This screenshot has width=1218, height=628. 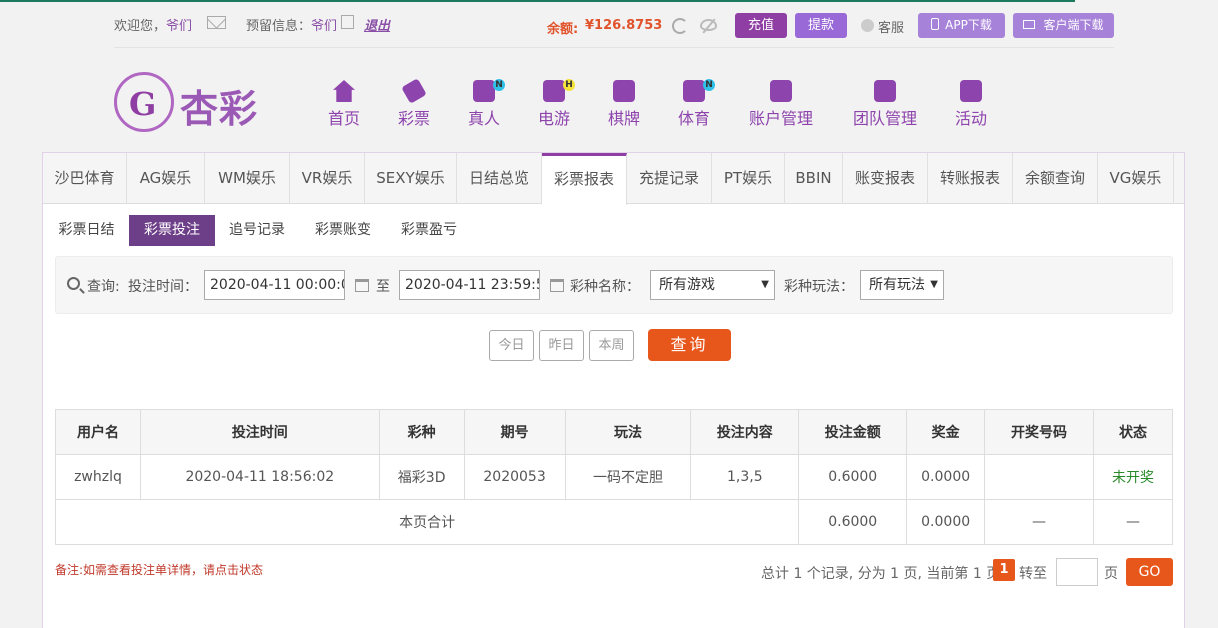 What do you see at coordinates (748, 178) in the screenshot?
I see `tab-pt: PT娱乐` at bounding box center [748, 178].